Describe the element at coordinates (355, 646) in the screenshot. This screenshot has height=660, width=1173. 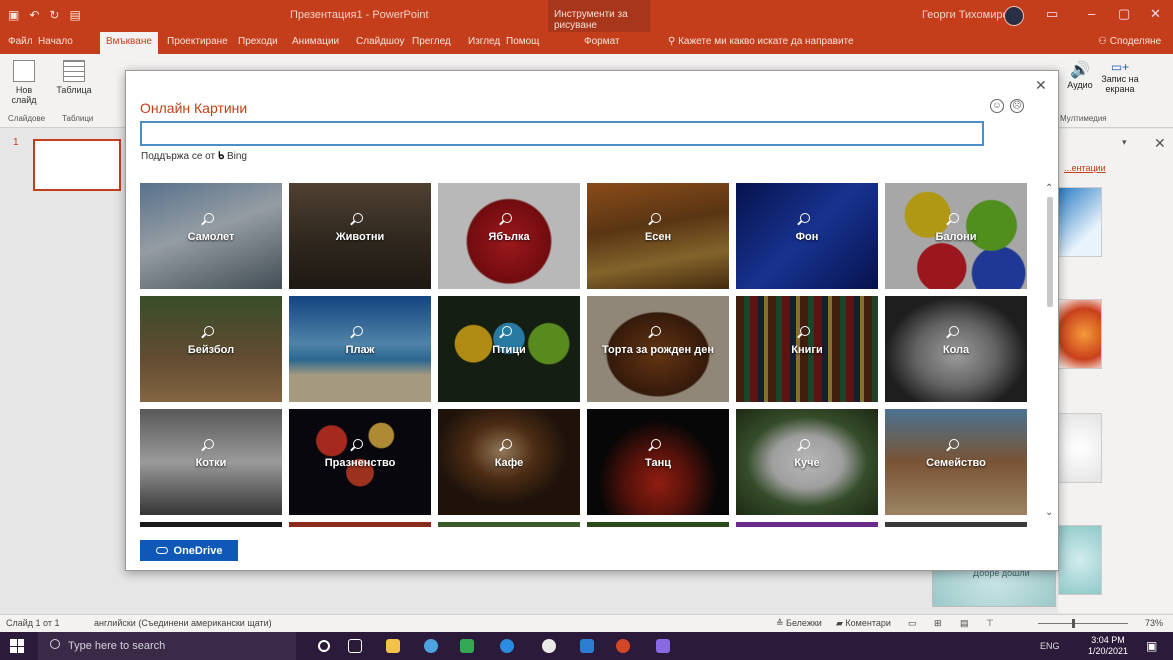
I see `task-view-icon` at that location.